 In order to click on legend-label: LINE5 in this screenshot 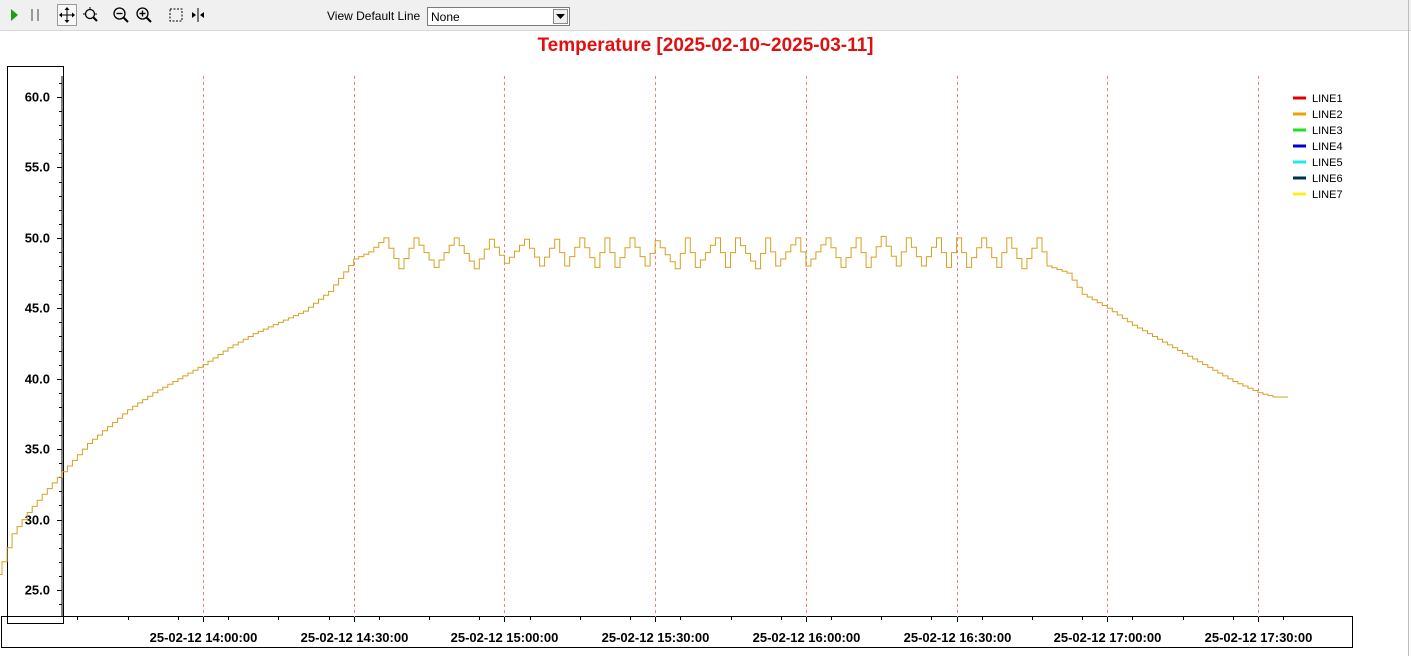, I will do `click(1327, 163)`.